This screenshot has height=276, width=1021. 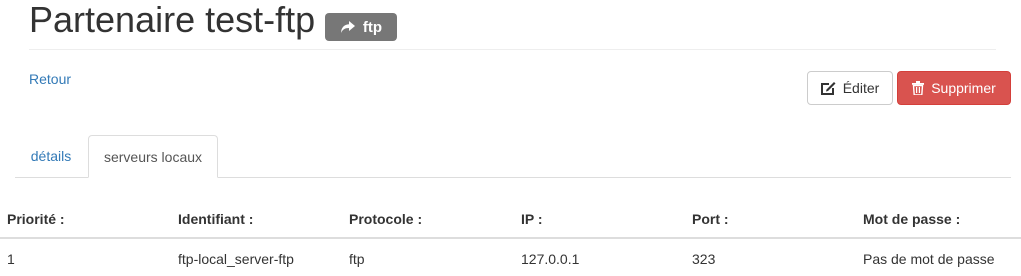 I want to click on edit-button: Éditer, so click(x=850, y=88).